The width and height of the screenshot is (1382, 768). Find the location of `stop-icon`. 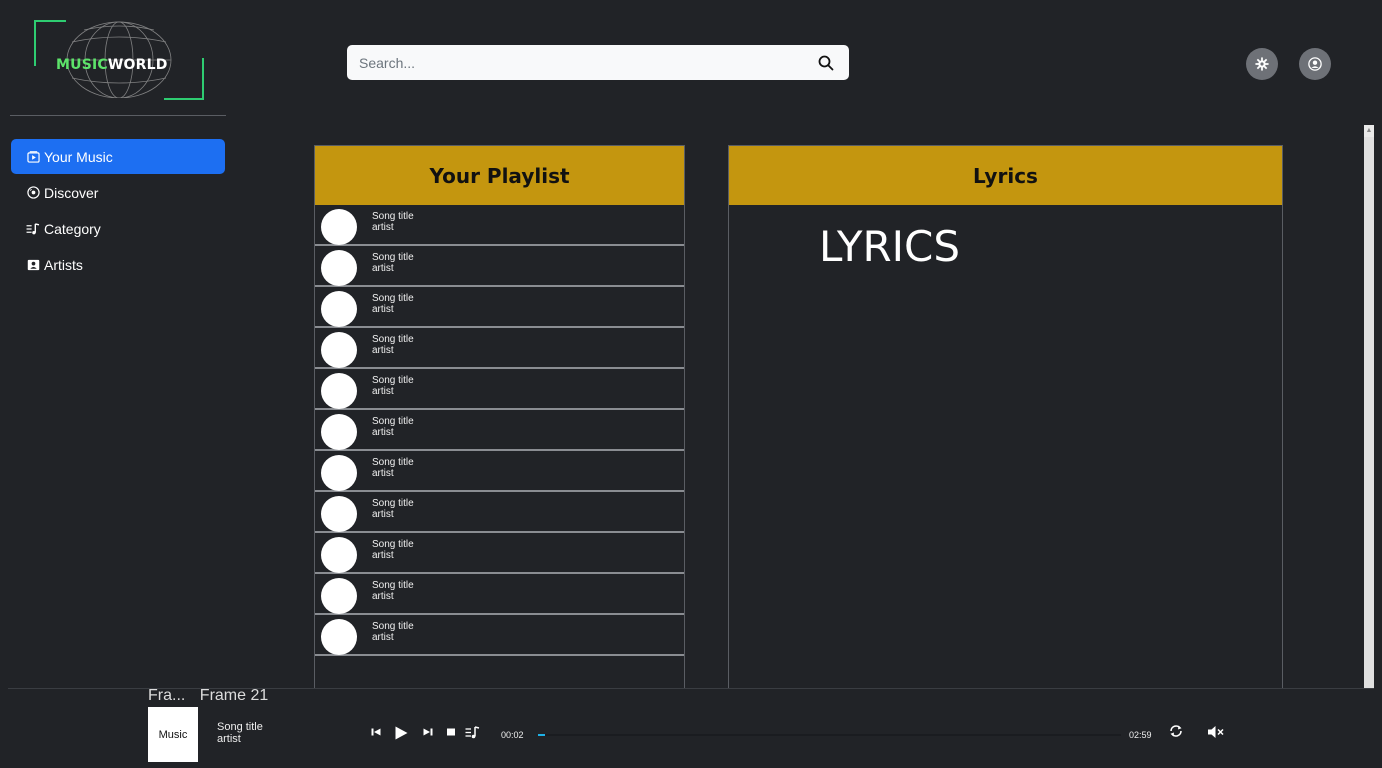

stop-icon is located at coordinates (451, 732).